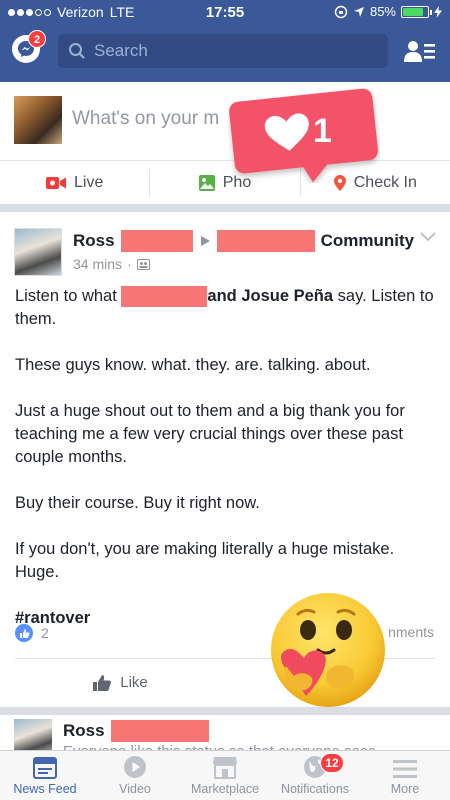  I want to click on group-name-suffix: Community, so click(368, 241).